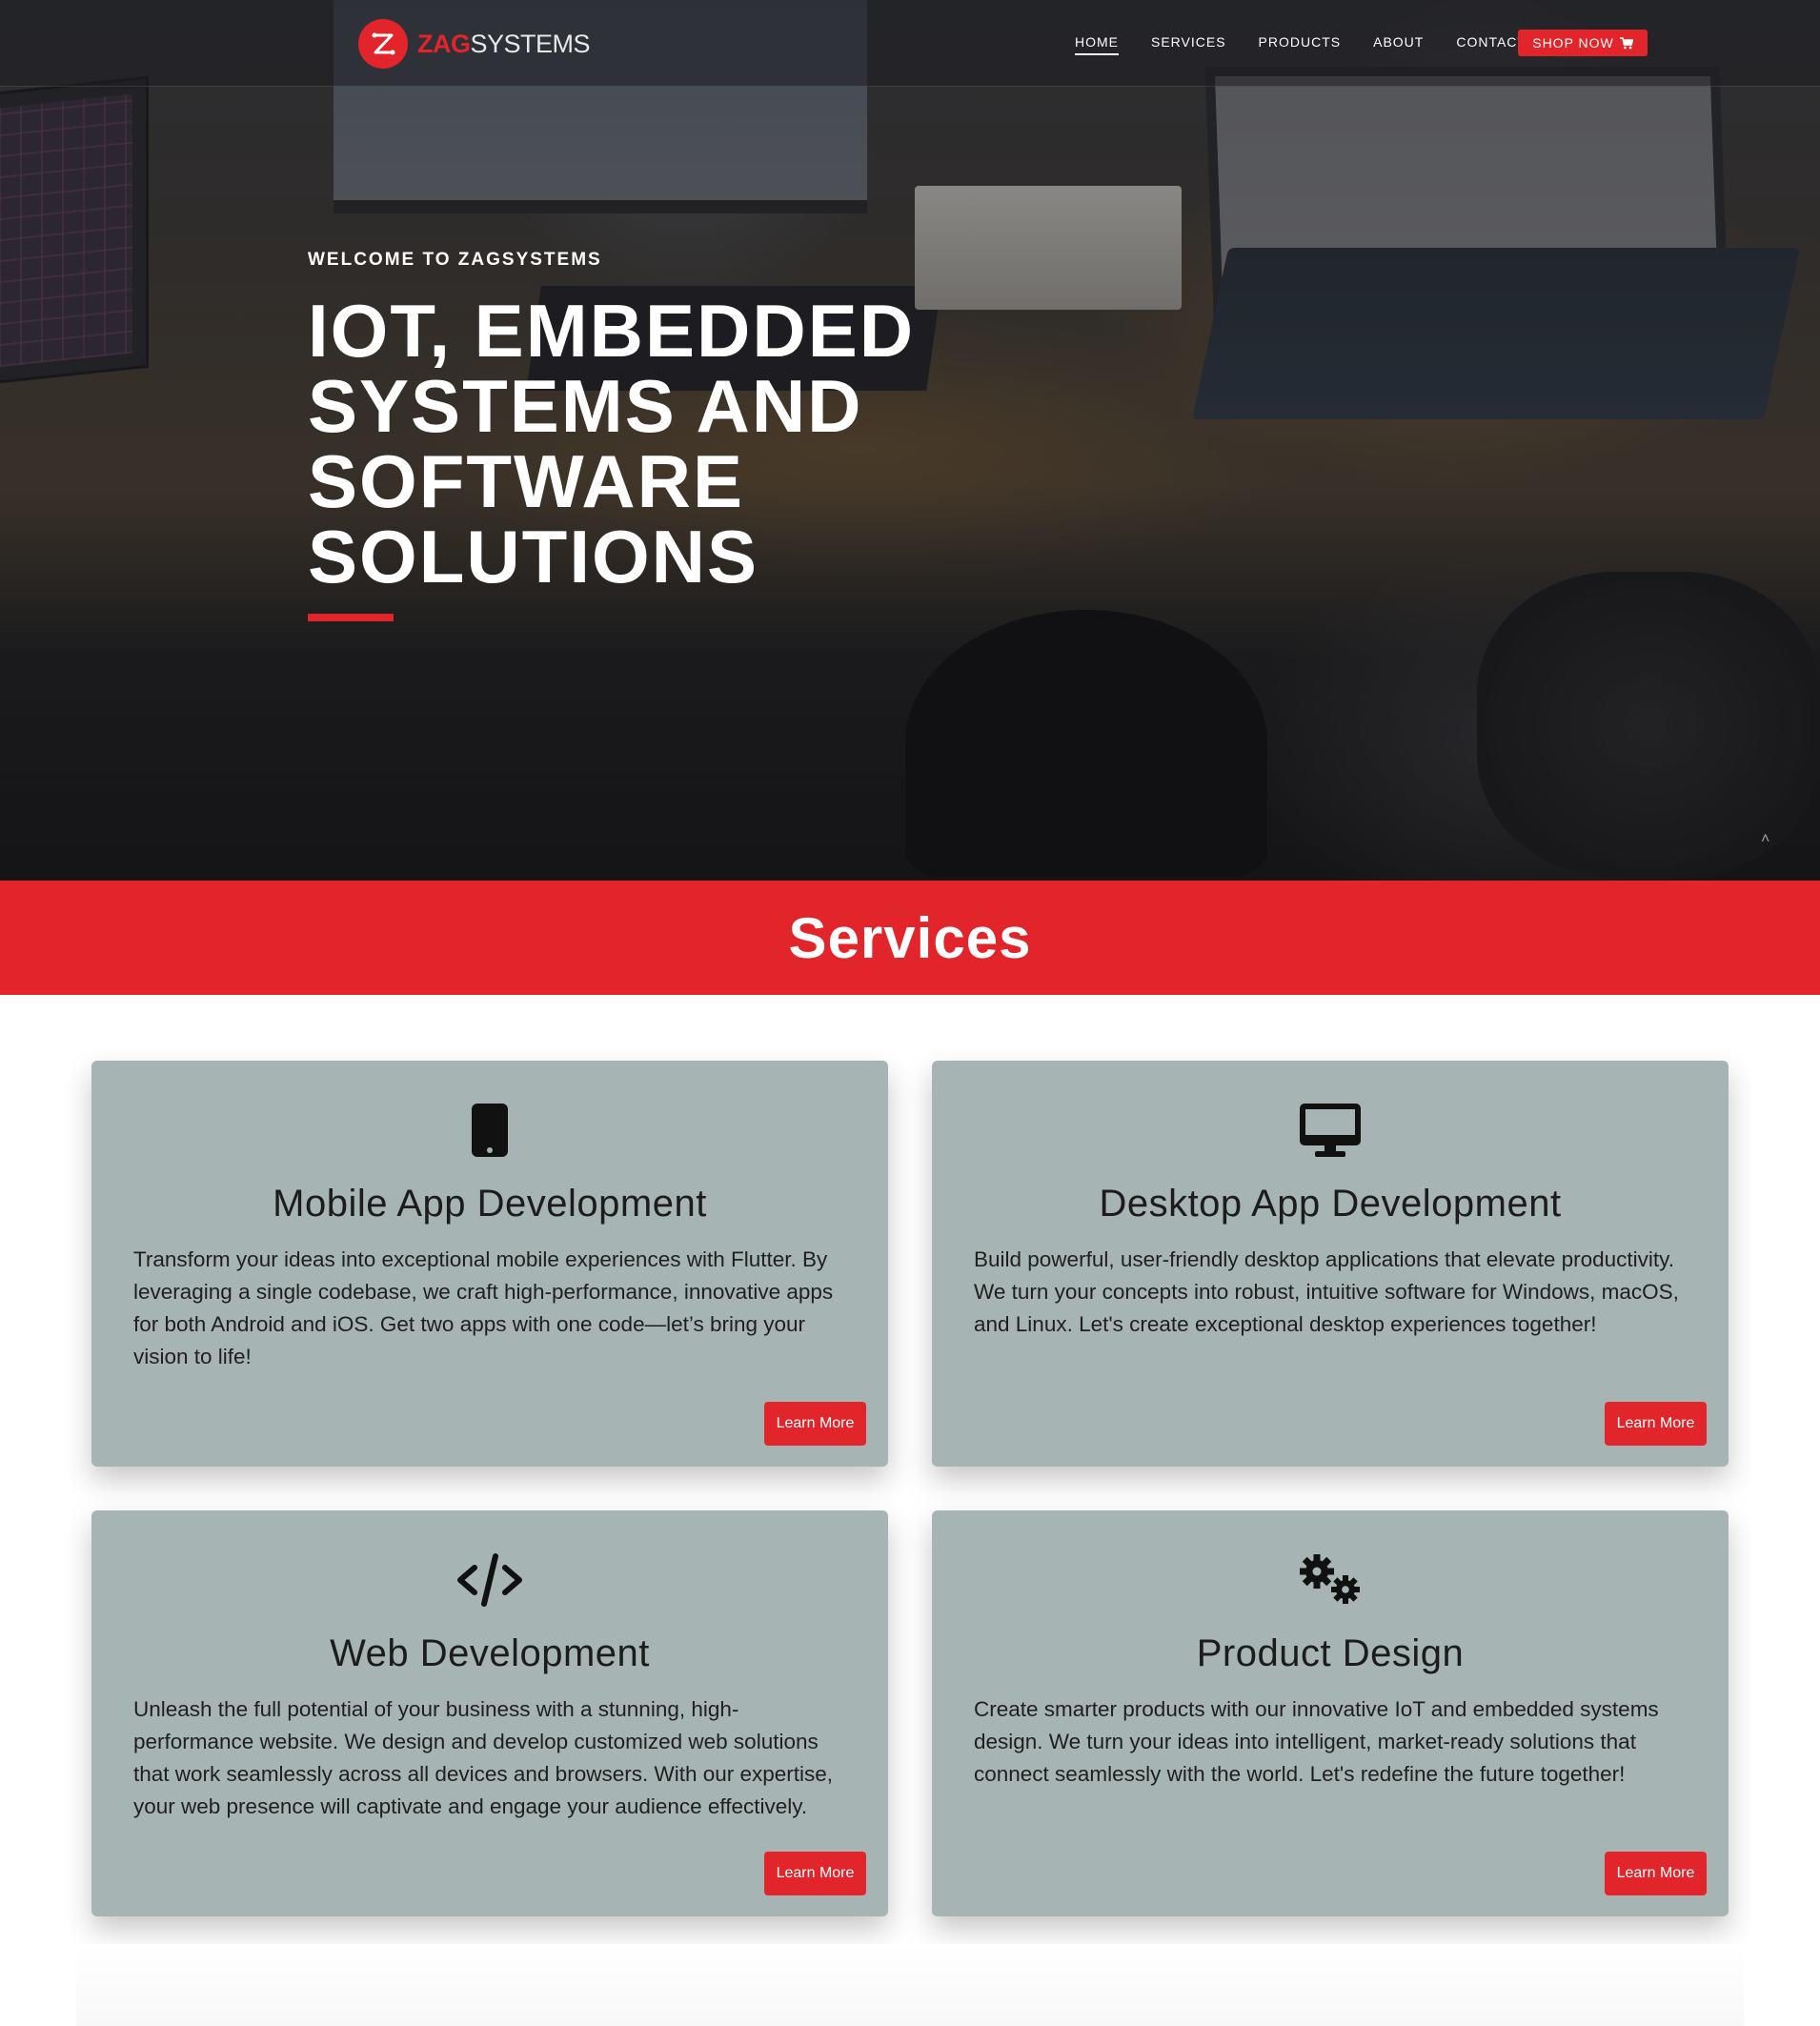 This screenshot has width=1820, height=2026. What do you see at coordinates (455, 260) in the screenshot?
I see `hero-welcome-text: WELCOME TO ZAGSYSTEMS` at bounding box center [455, 260].